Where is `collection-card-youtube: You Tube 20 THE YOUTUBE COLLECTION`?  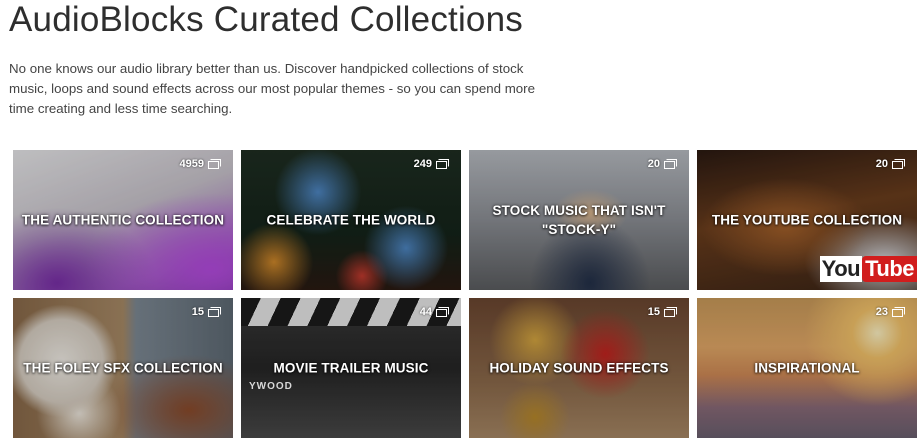
collection-card-youtube: You Tube 20 THE YOUTUBE COLLECTION is located at coordinates (807, 220).